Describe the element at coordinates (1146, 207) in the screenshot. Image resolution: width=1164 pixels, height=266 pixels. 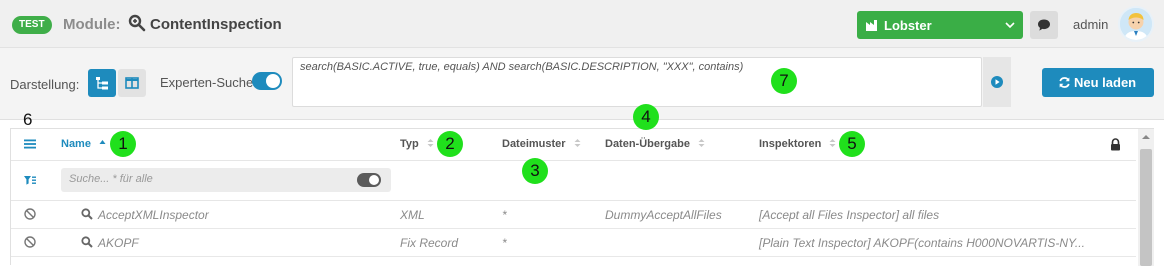
I see `scroll-thumb` at that location.